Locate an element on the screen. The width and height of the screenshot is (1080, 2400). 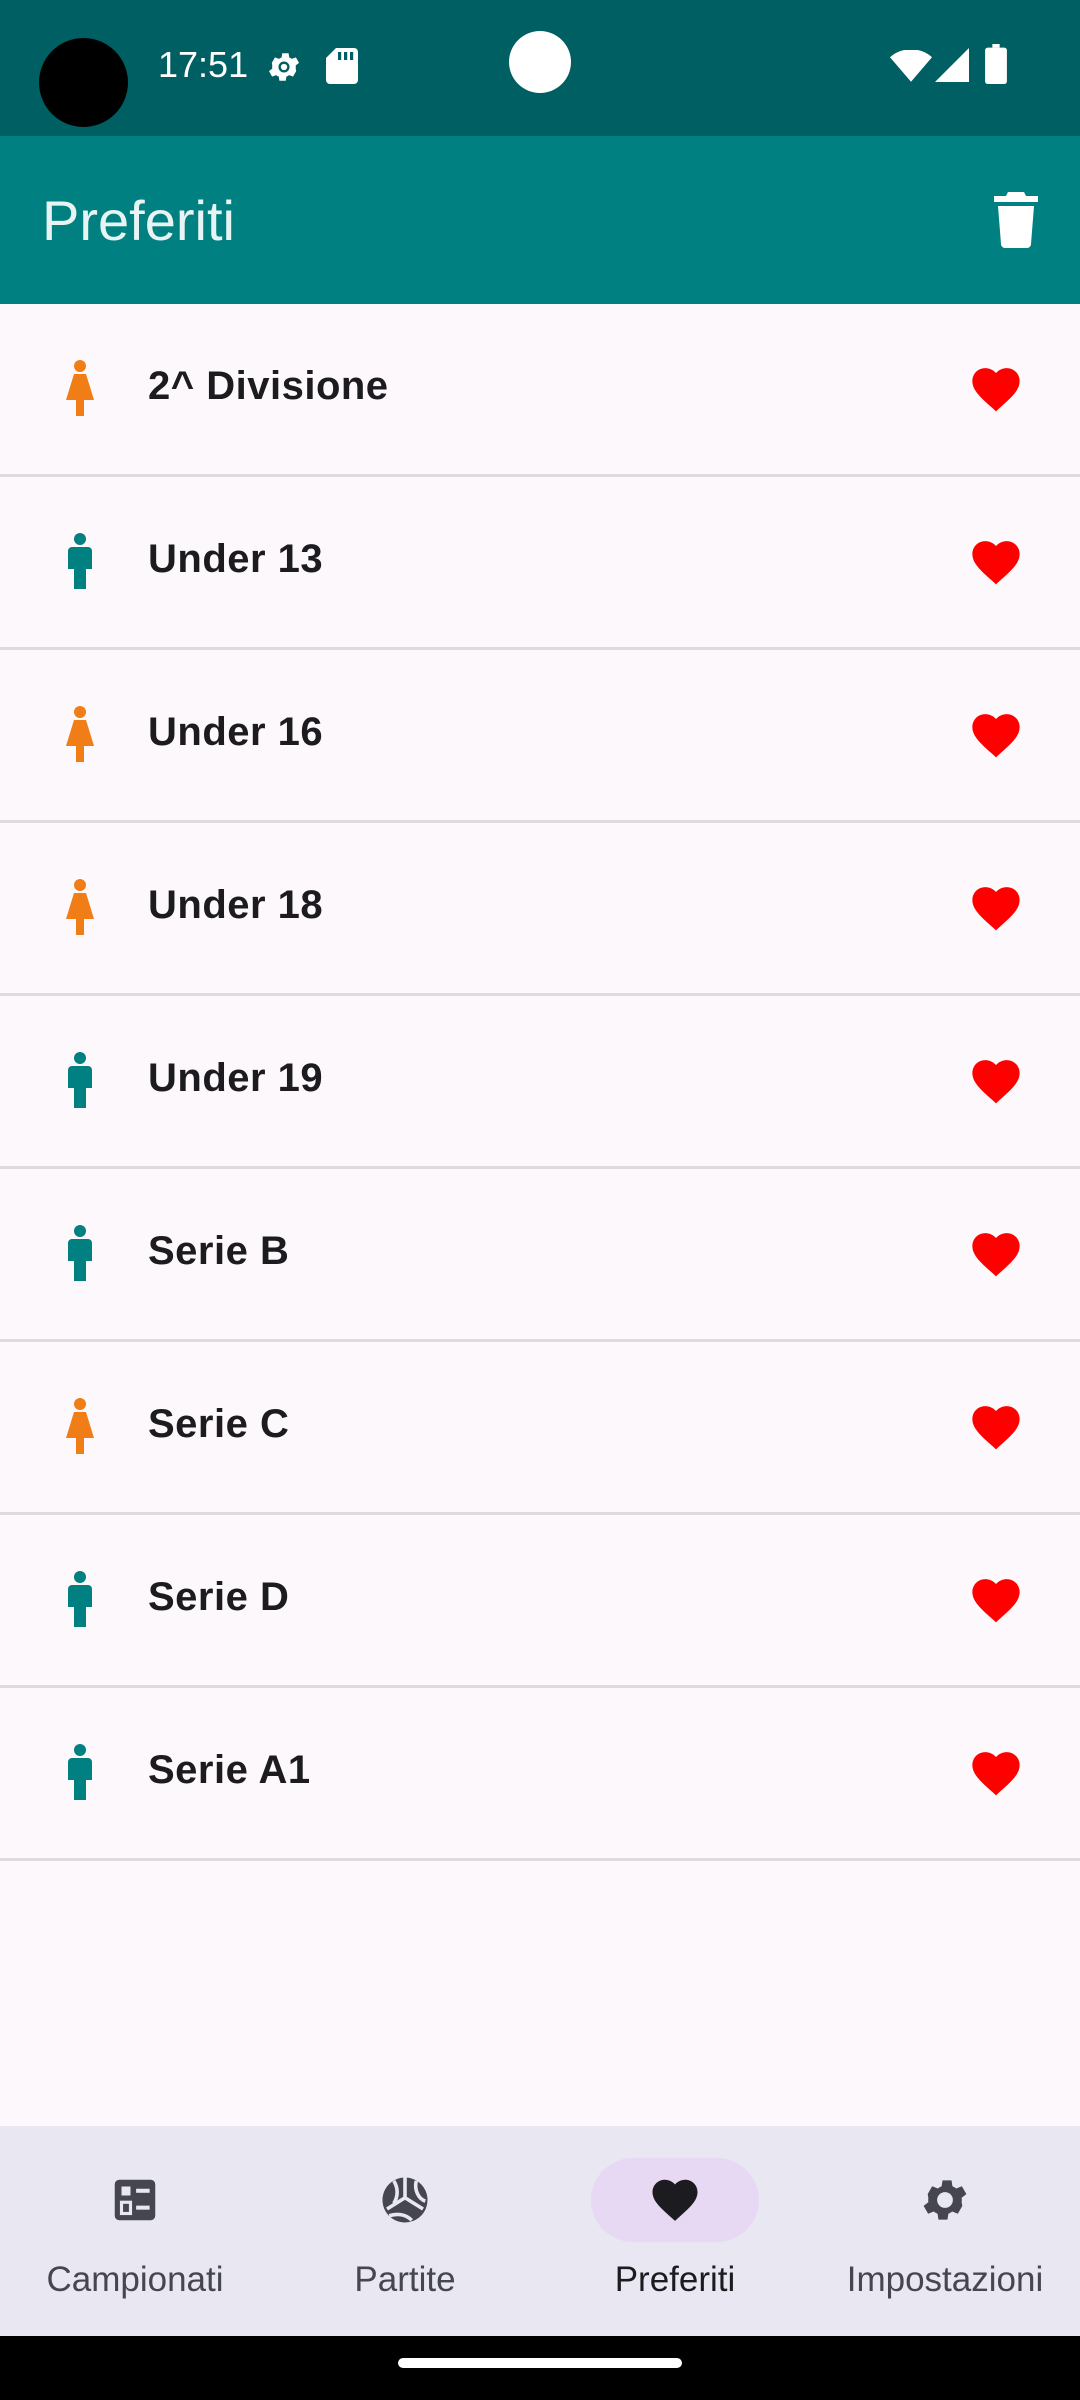
nav-item-impostazioni: Impostazioni is located at coordinates (945, 2231).